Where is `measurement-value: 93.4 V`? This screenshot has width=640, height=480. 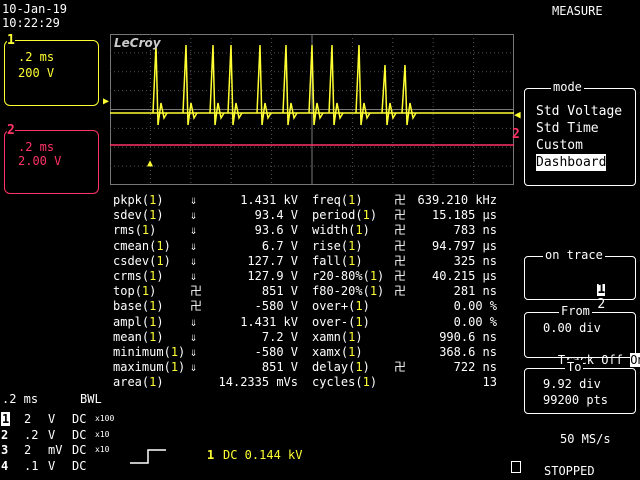
measurement-value: 93.4 V is located at coordinates (276, 215).